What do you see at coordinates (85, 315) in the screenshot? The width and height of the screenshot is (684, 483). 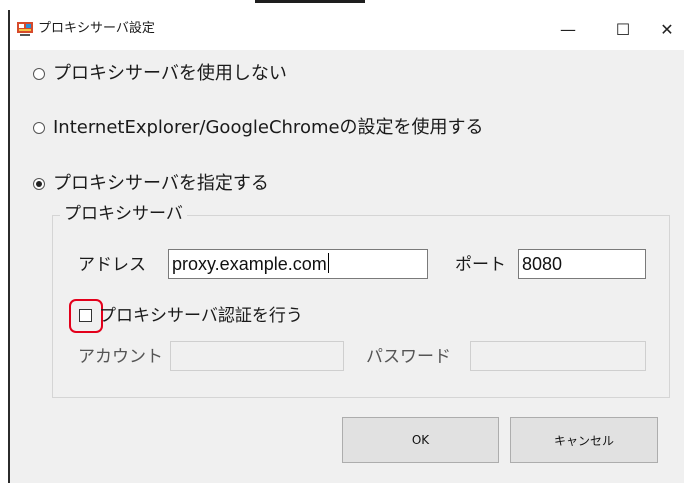 I see `auth-checkbox` at bounding box center [85, 315].